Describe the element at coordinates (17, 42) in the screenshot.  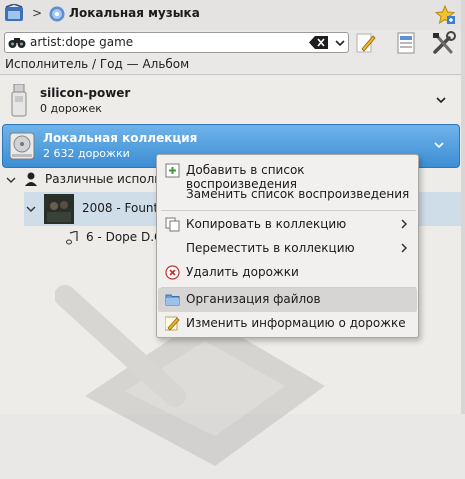
I see `binoculars-icon` at that location.